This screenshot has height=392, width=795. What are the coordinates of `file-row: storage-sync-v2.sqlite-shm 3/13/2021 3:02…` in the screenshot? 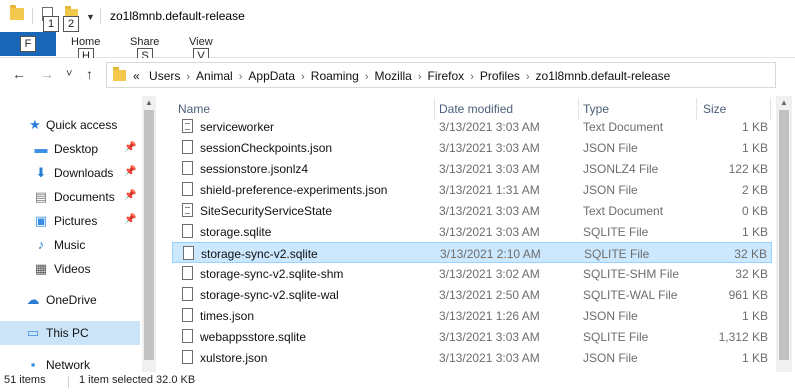 It's located at (472, 273).